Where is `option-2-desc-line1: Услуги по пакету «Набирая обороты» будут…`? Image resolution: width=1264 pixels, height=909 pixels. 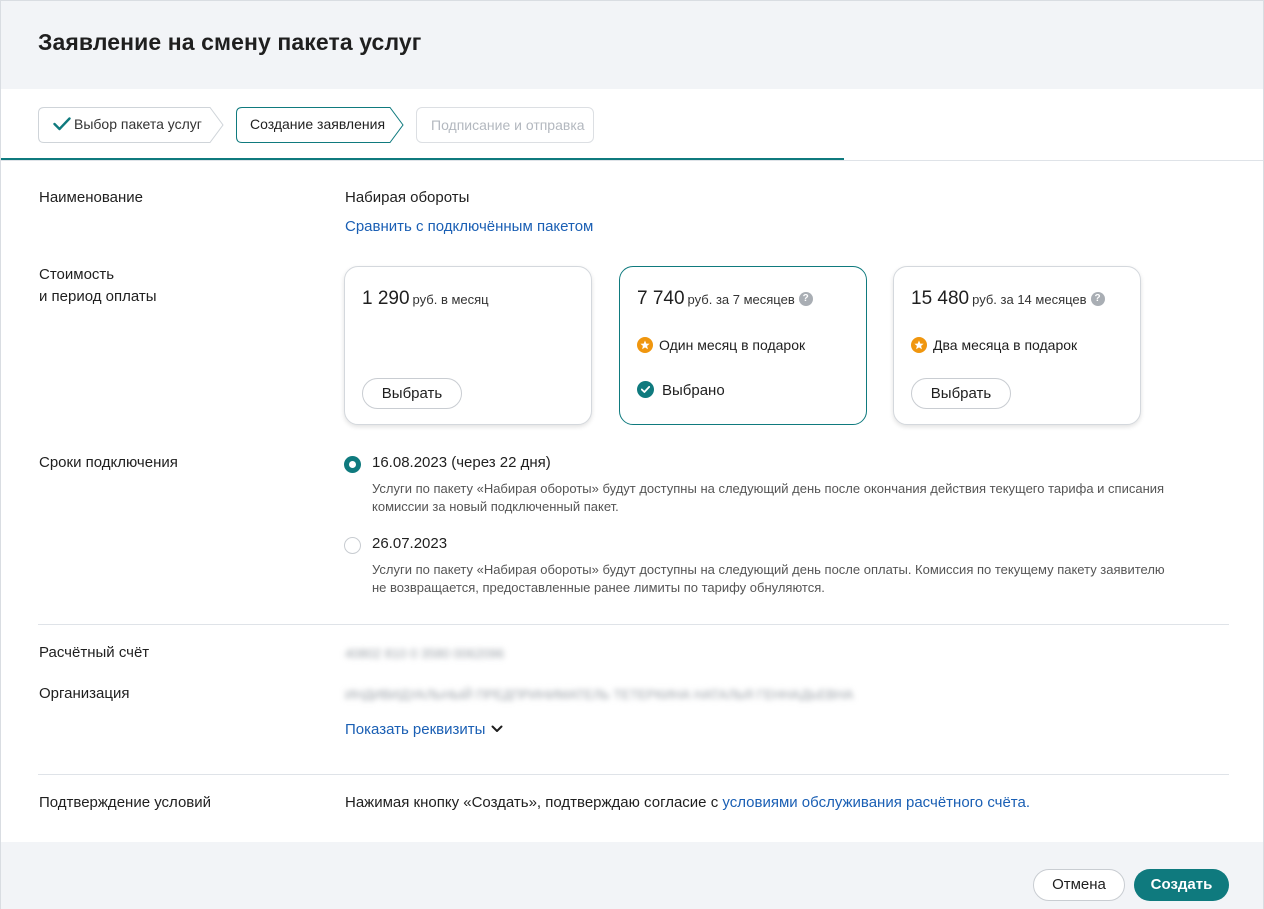
option-2-desc-line1: Услуги по пакету «Набирая обороты» будут… is located at coordinates (768, 569).